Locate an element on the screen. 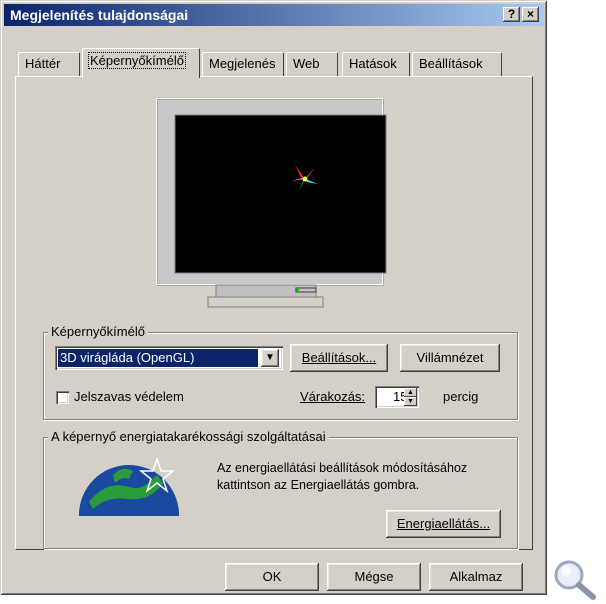  energy-star-logo is located at coordinates (129, 486).